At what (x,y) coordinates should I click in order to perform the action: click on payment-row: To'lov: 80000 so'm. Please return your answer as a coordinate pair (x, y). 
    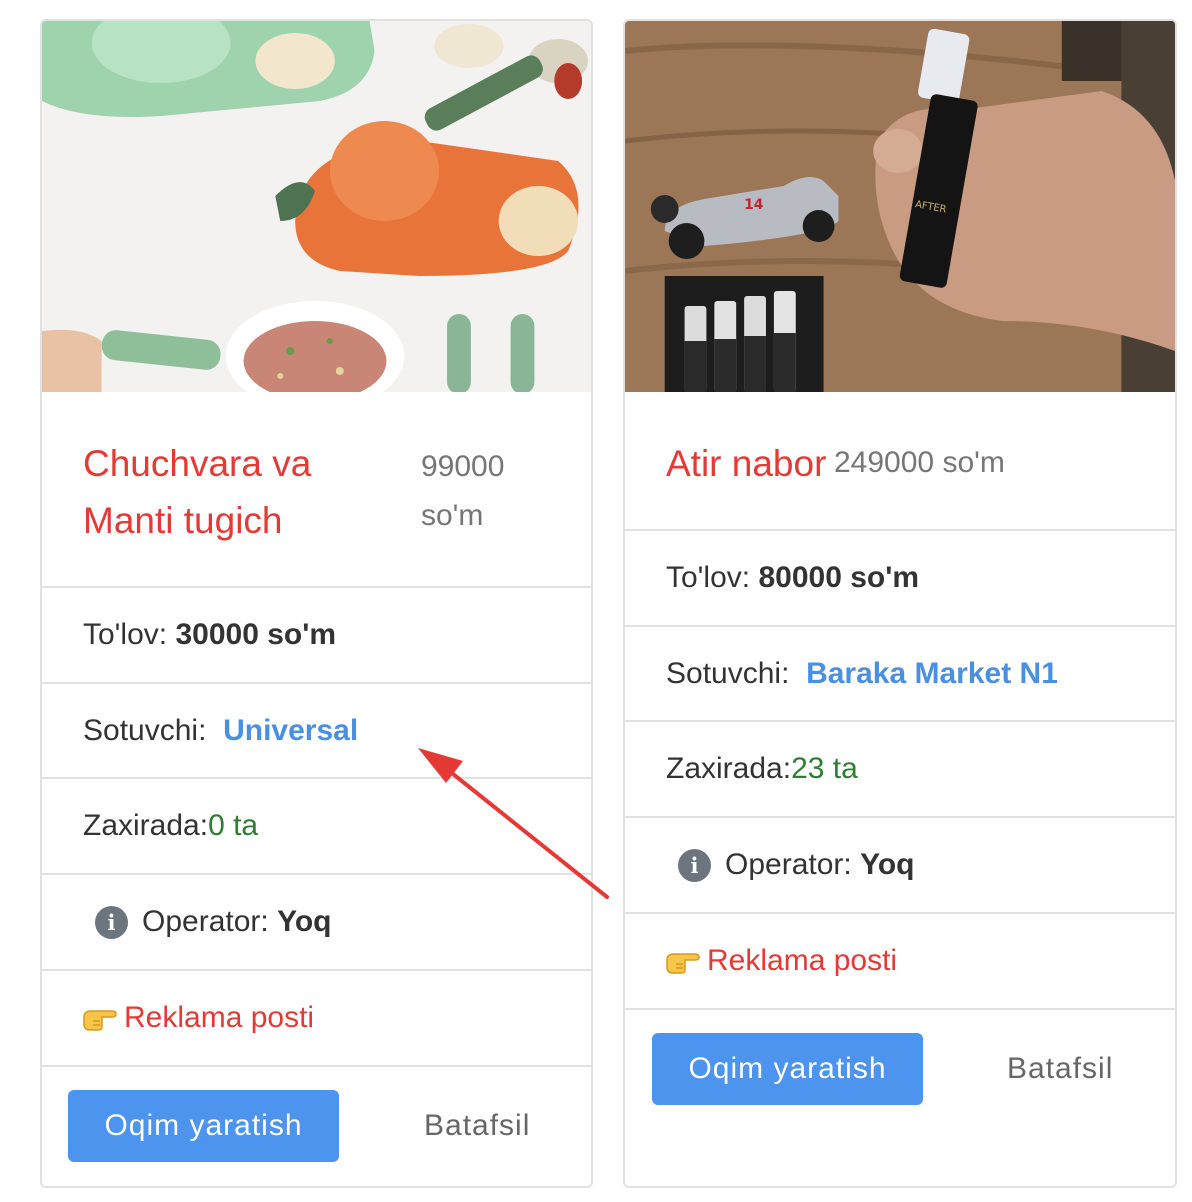
    Looking at the image, I should click on (900, 577).